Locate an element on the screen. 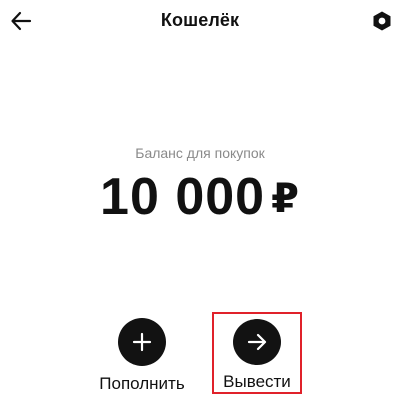 This screenshot has width=400, height=415. hexagon-settings-icon is located at coordinates (382, 21).